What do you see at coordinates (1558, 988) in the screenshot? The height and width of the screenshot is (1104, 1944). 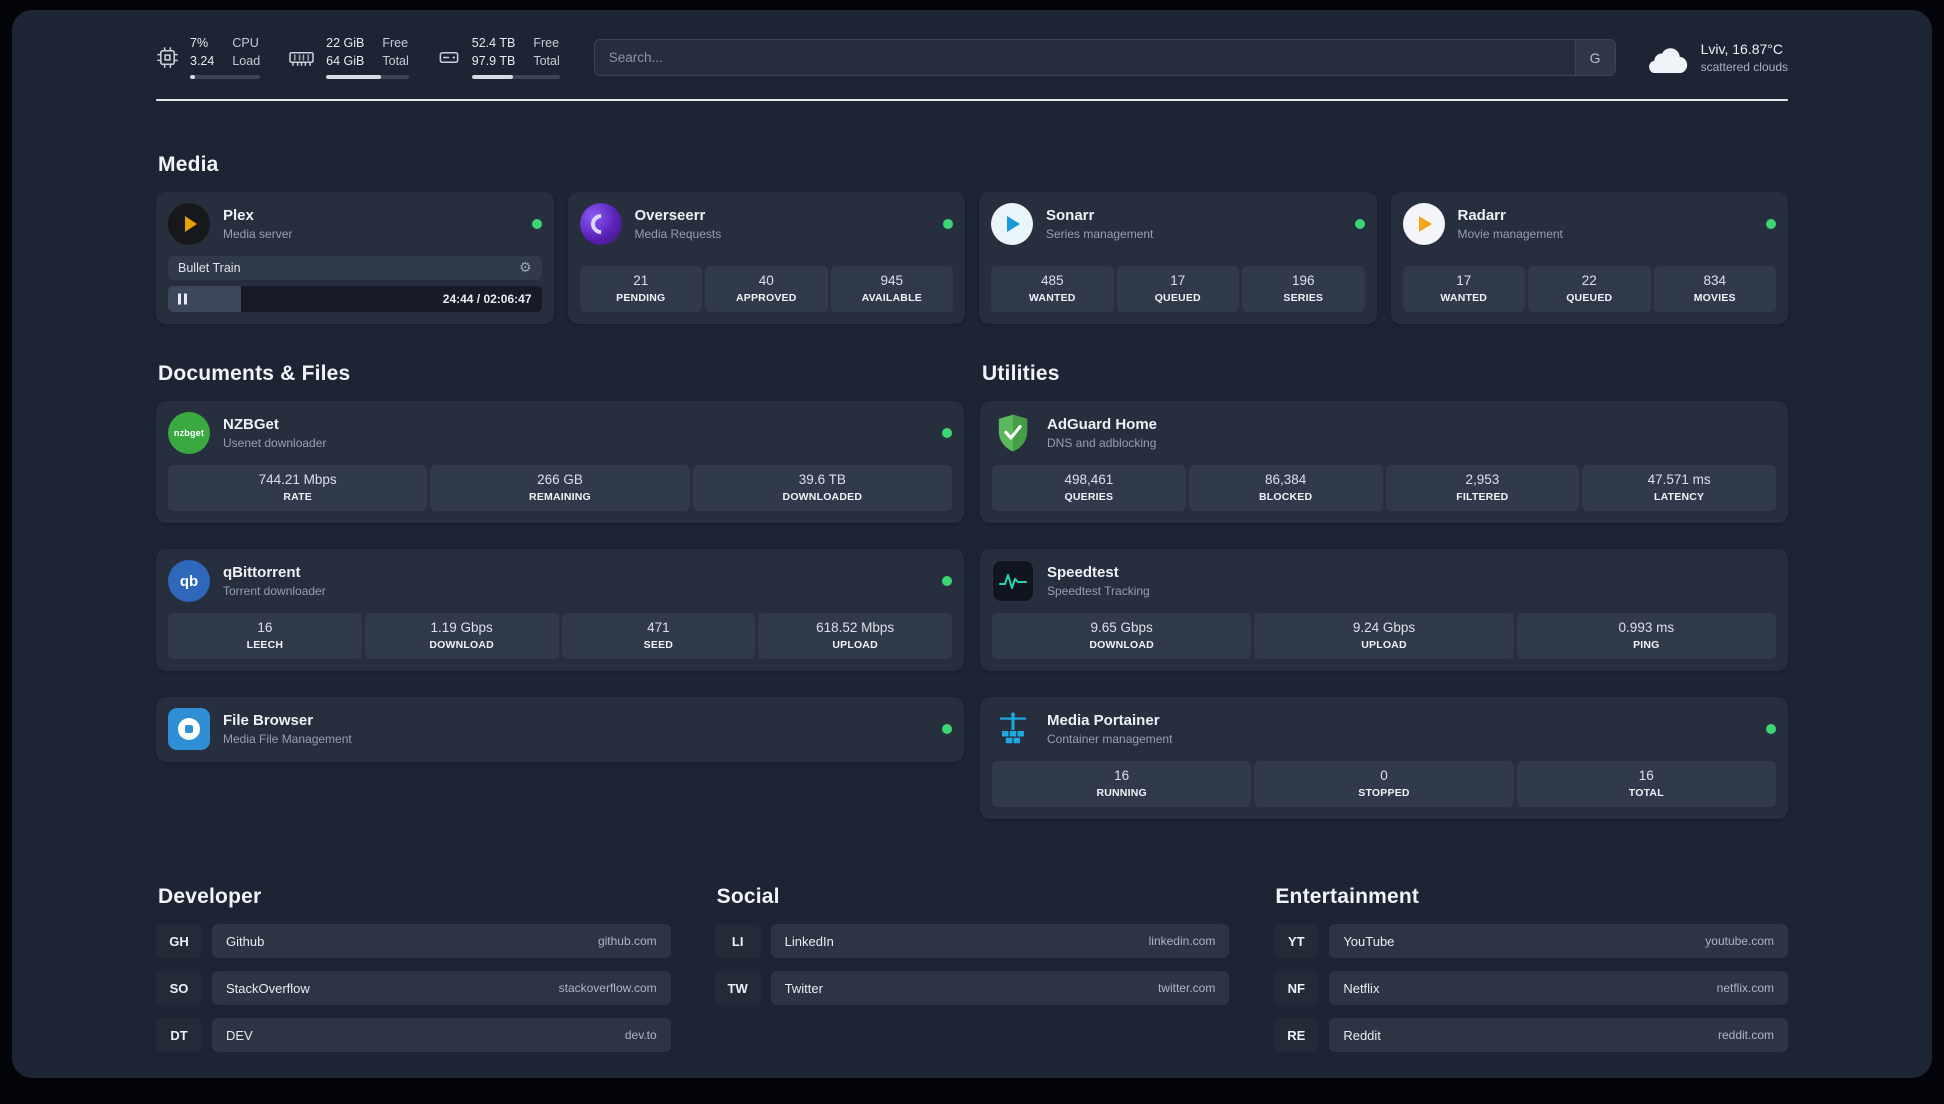 I see `bookmark-link-netflix: Netflix netflix.com` at bounding box center [1558, 988].